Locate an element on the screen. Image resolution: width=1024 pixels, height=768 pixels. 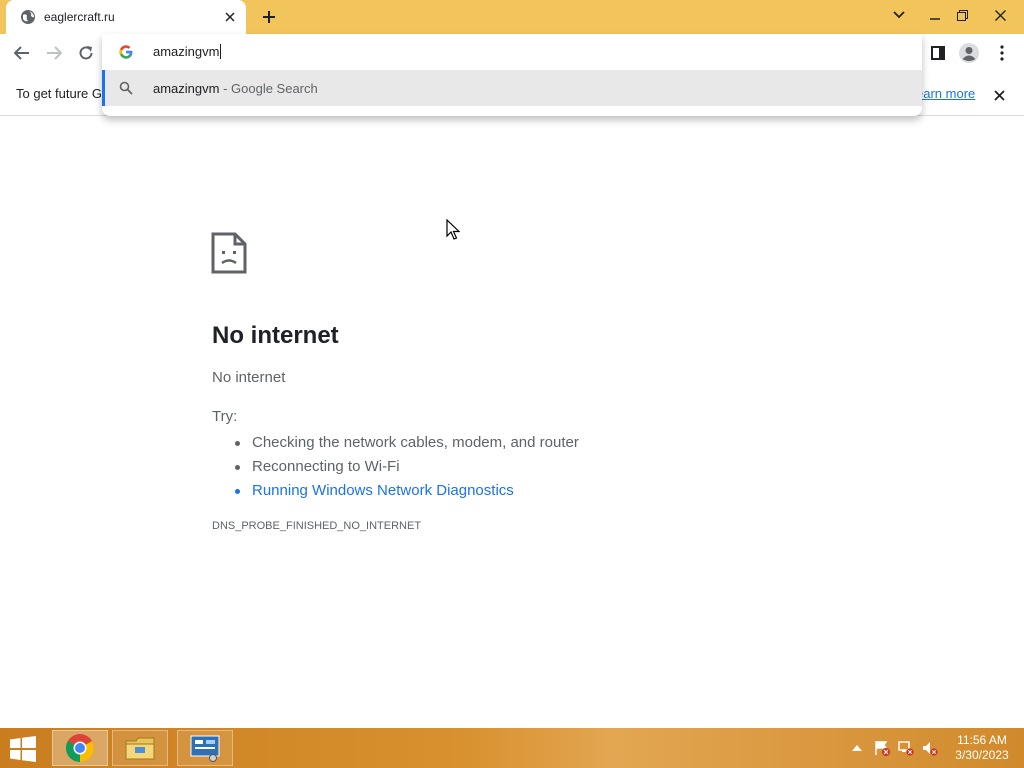
close-tab-icon is located at coordinates (230, 17).